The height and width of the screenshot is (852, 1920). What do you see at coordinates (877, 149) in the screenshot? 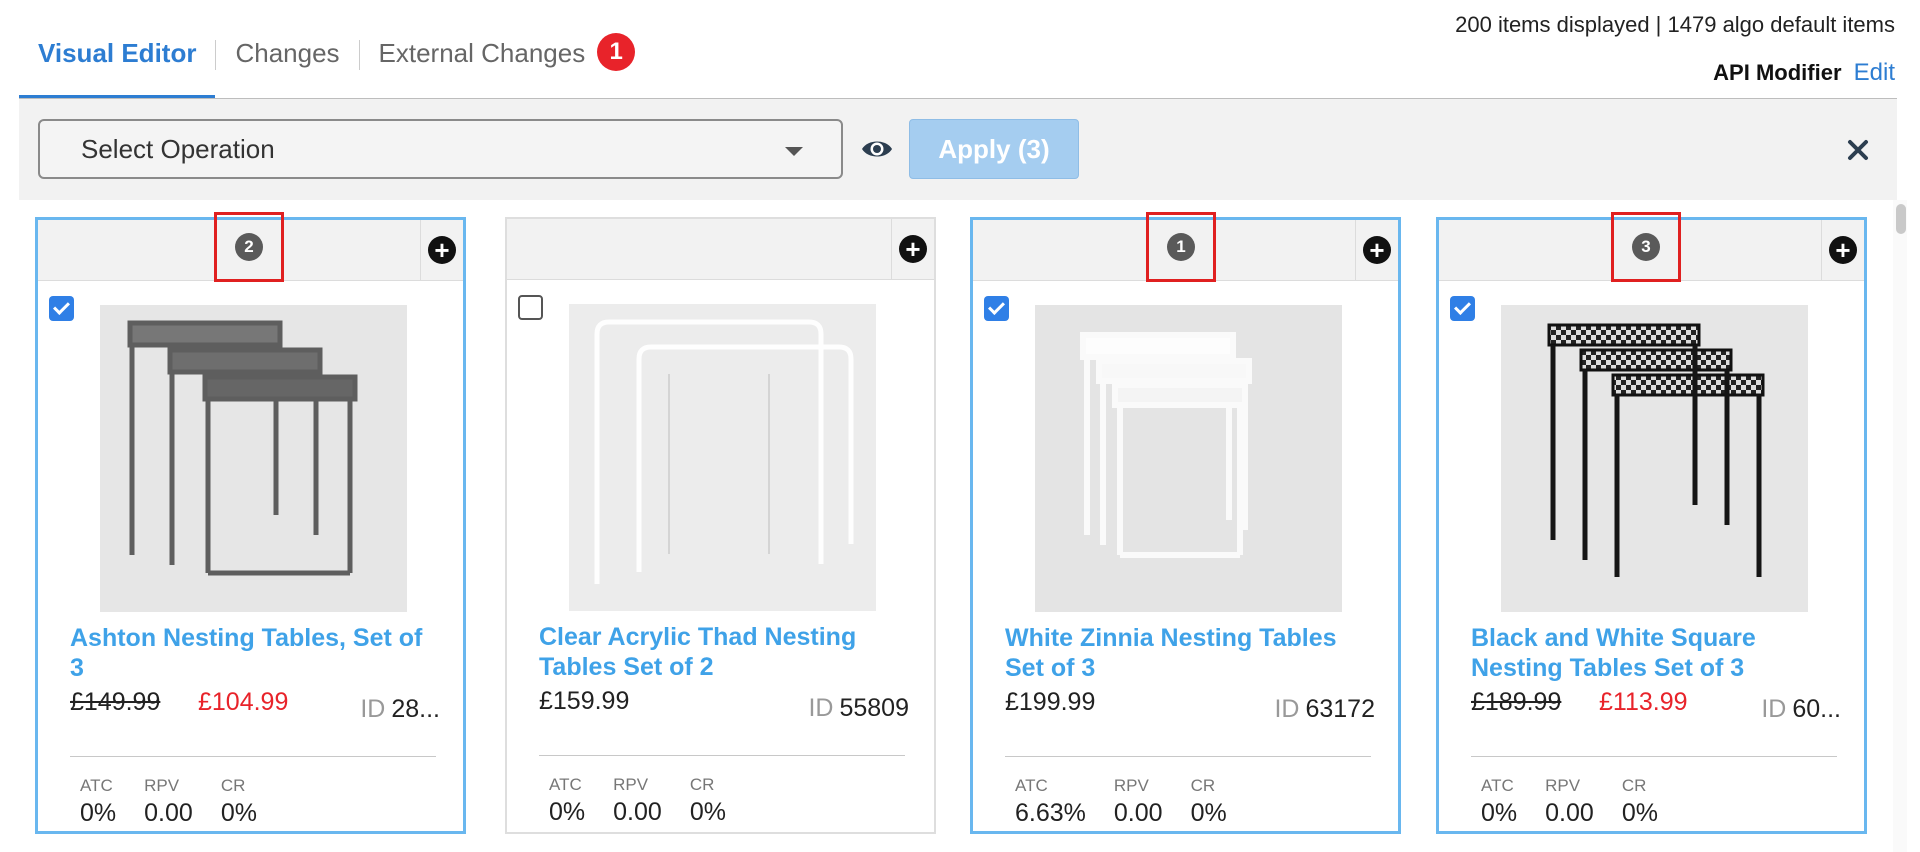
I see `eye-icon` at bounding box center [877, 149].